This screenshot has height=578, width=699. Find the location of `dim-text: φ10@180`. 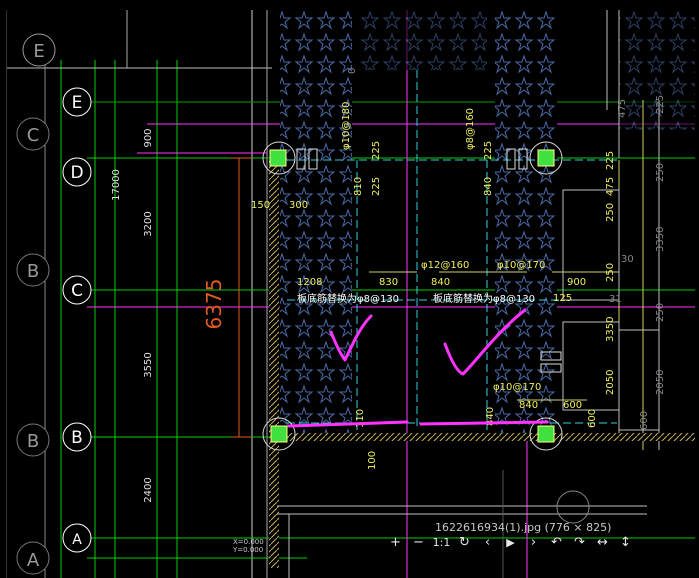

dim-text: φ10@180 is located at coordinates (346, 126).